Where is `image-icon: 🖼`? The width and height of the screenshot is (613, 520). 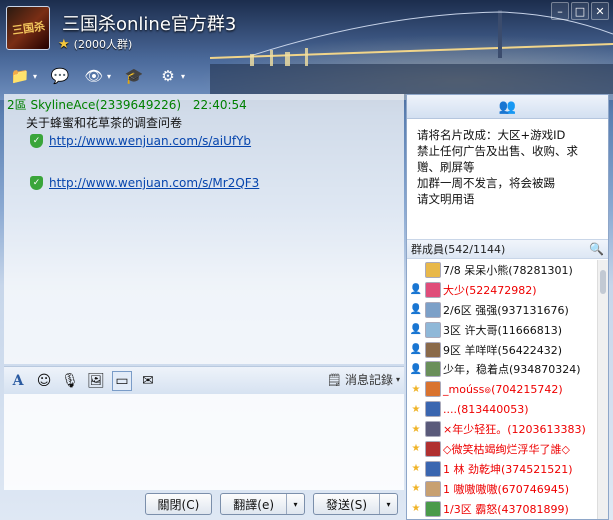 image-icon: 🖼 is located at coordinates (96, 381).